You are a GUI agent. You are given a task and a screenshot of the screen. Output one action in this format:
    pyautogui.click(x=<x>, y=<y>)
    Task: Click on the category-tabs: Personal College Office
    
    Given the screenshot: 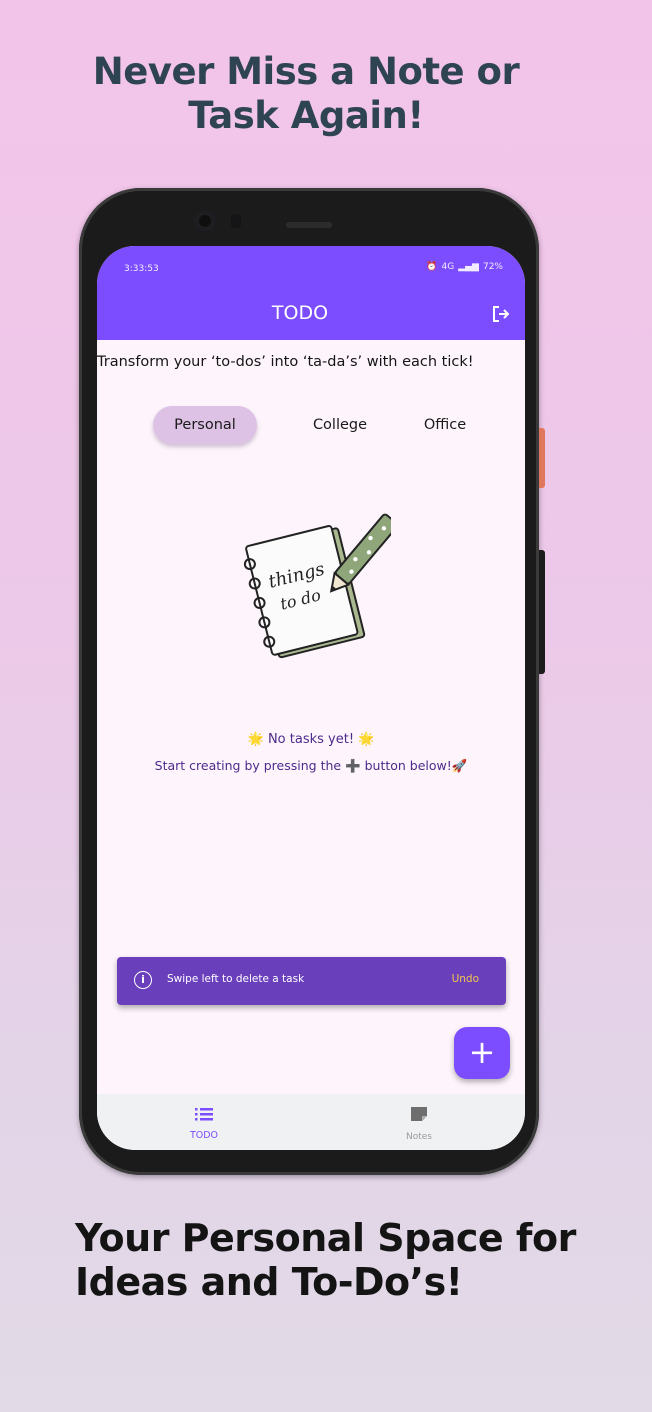 What is the action you would take?
    pyautogui.click(x=318, y=426)
    